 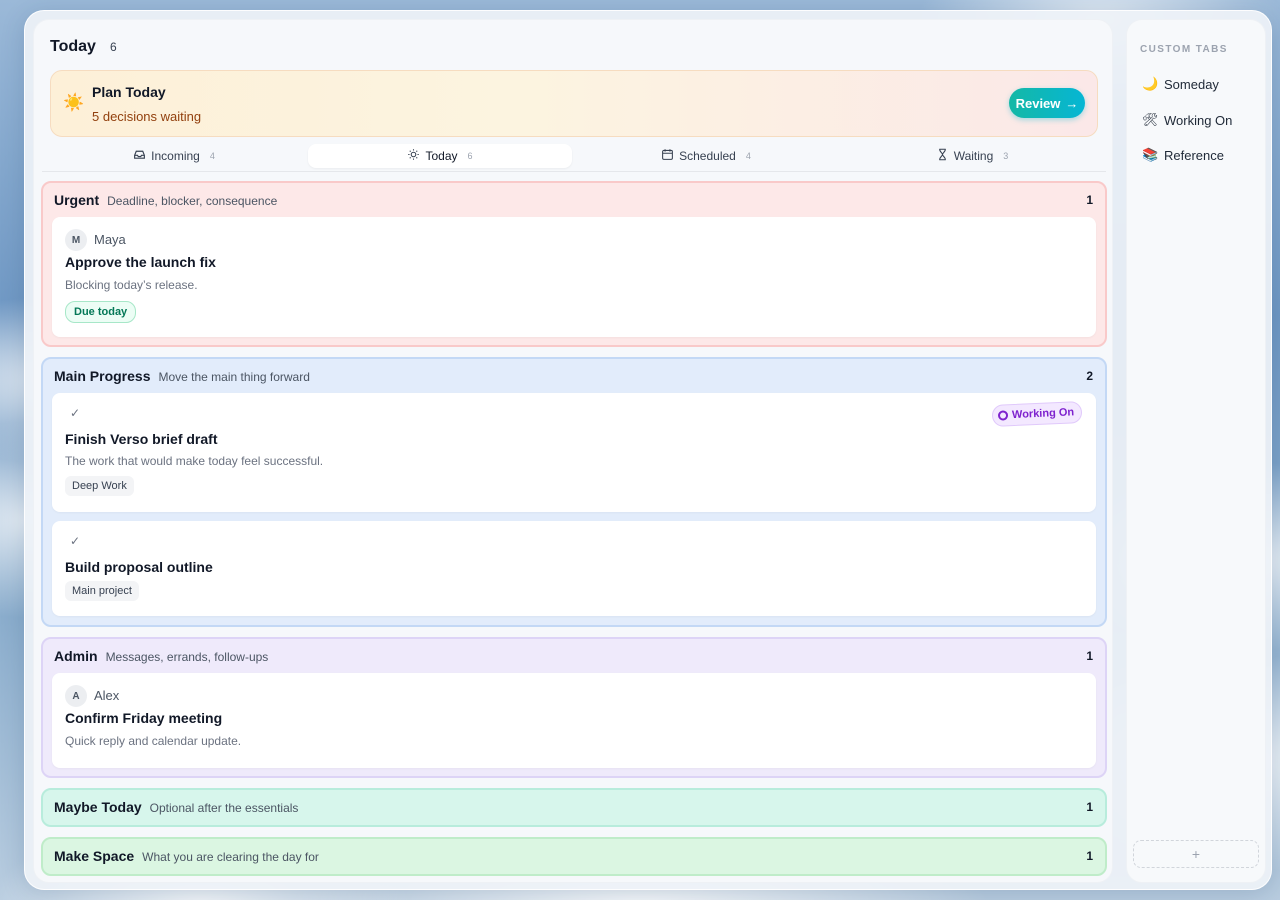 I want to click on tag-chip: Deep Work, so click(x=99, y=486).